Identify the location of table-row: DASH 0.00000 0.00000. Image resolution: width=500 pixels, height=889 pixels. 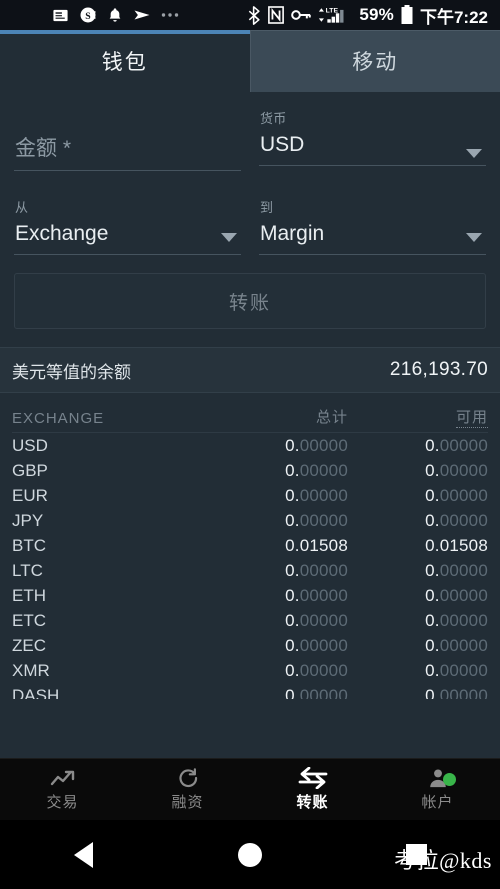
(250, 691).